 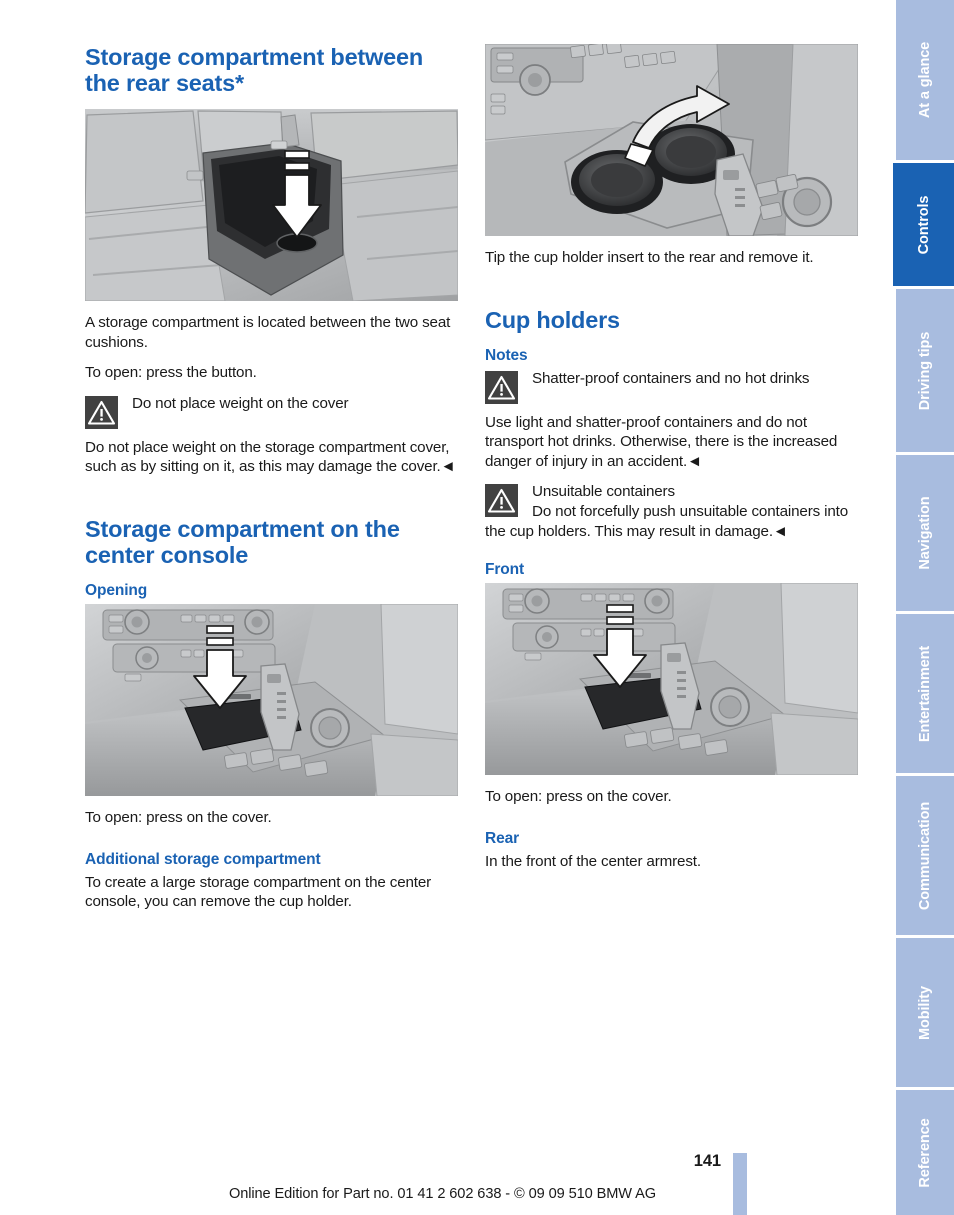 I want to click on sidebar-tab-reference: Reference, so click(x=925, y=1152).